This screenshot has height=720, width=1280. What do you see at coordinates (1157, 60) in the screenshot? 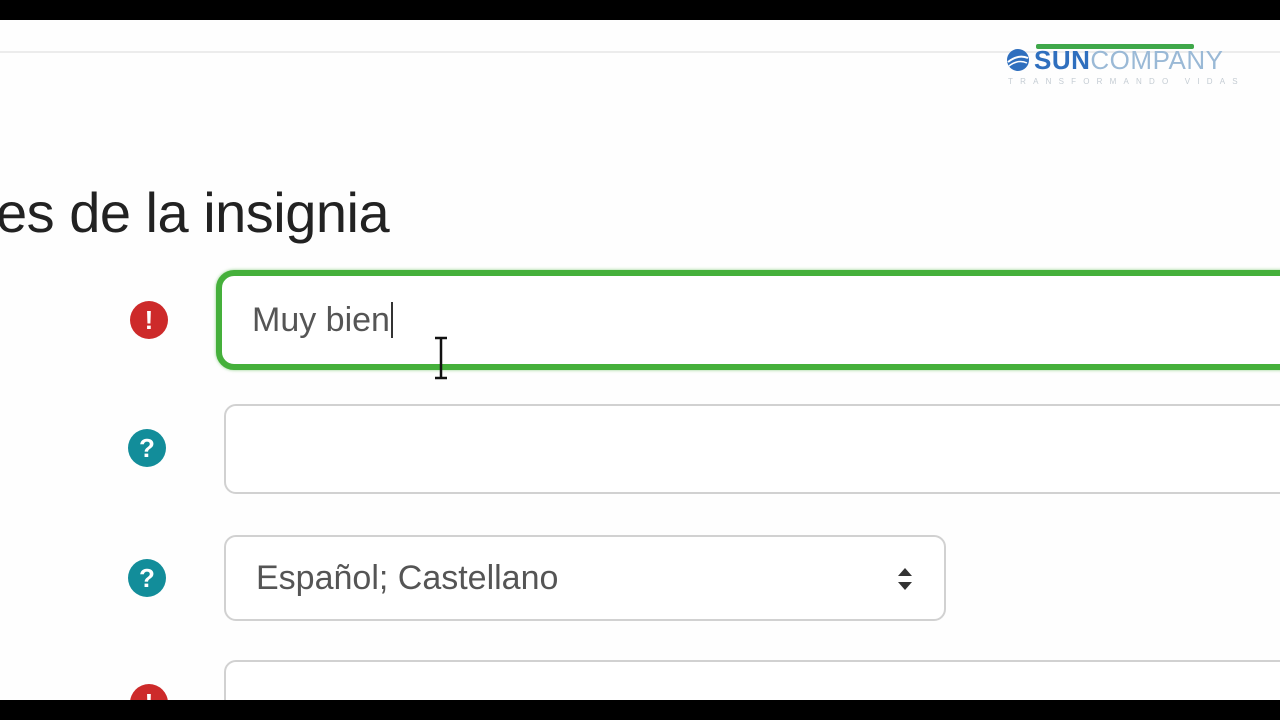
I see `logo-brand-company: COMPANY` at bounding box center [1157, 60].